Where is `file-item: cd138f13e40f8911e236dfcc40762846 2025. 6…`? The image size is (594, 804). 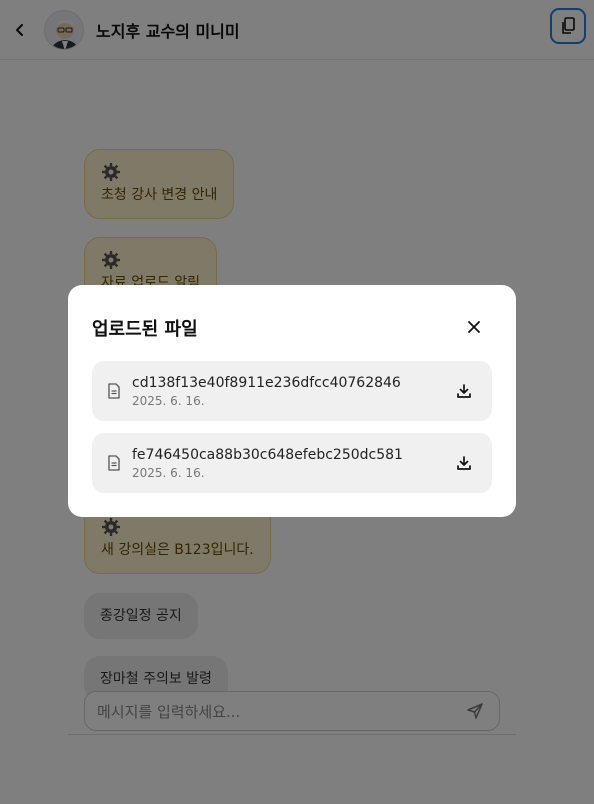 file-item: cd138f13e40f8911e236dfcc40762846 2025. 6… is located at coordinates (292, 391).